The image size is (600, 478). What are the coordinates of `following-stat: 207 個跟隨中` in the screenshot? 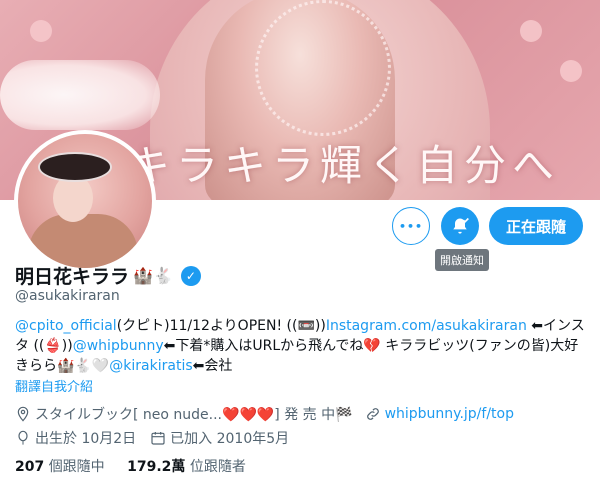 It's located at (60, 467).